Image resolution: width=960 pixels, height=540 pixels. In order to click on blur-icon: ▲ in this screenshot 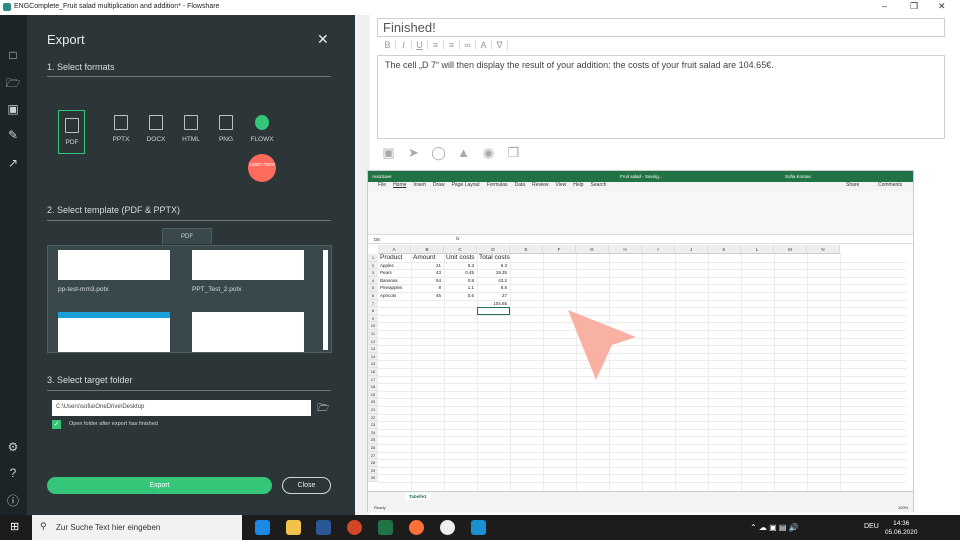, I will do `click(463, 152)`.